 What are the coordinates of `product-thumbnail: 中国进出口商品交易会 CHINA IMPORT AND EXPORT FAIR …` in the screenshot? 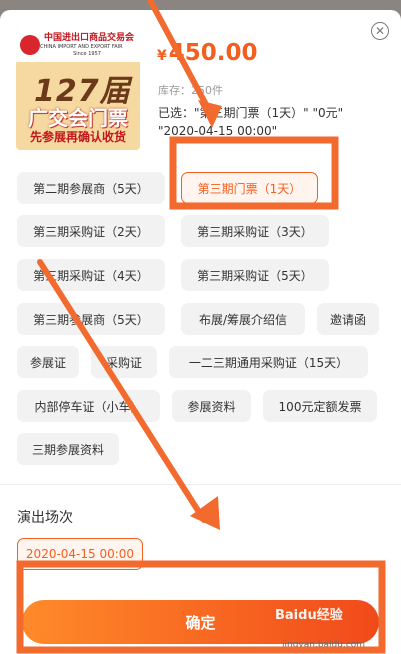 It's located at (78, 89).